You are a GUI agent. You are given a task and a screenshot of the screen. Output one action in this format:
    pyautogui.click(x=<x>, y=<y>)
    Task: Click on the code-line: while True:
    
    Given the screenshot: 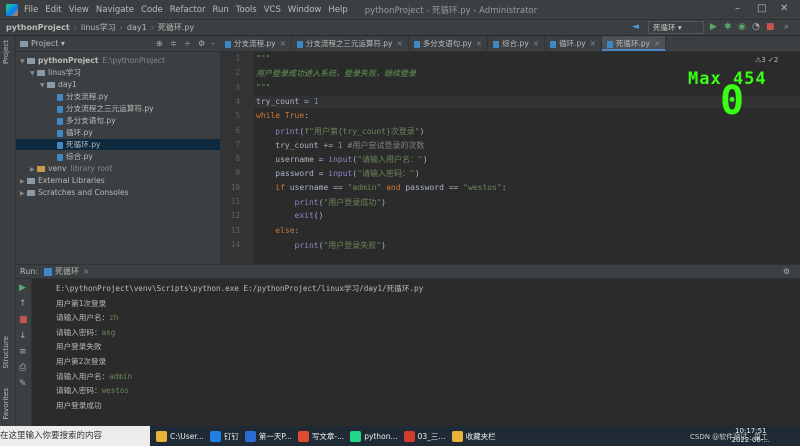 What is the action you would take?
    pyautogui.click(x=282, y=115)
    